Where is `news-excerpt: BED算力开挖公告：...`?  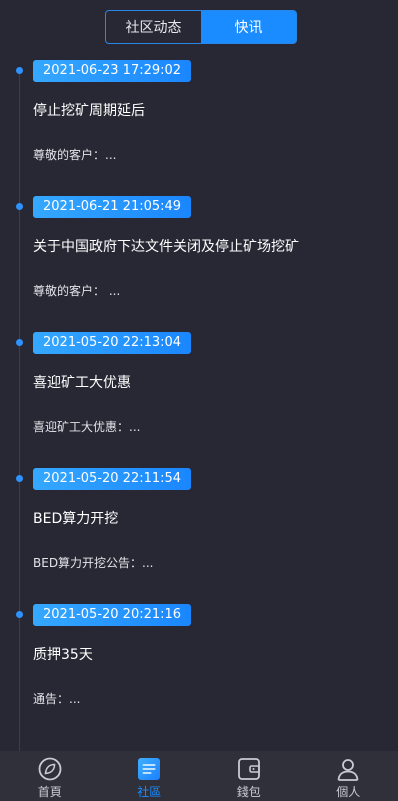
news-excerpt: BED算力开挖公告：... is located at coordinates (93, 563).